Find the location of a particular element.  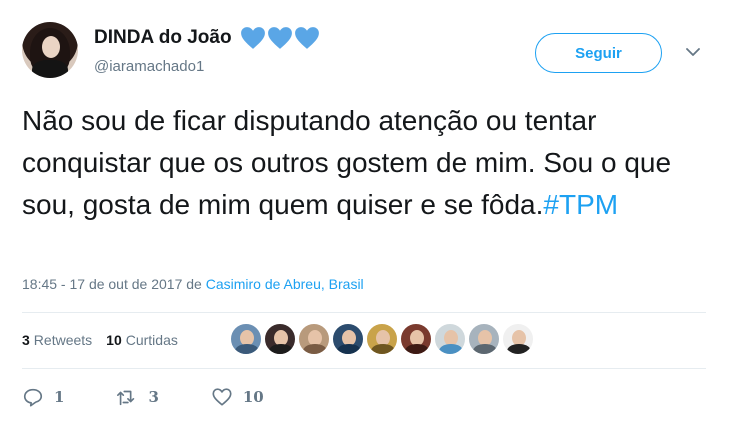

meta-from: de is located at coordinates (194, 284).